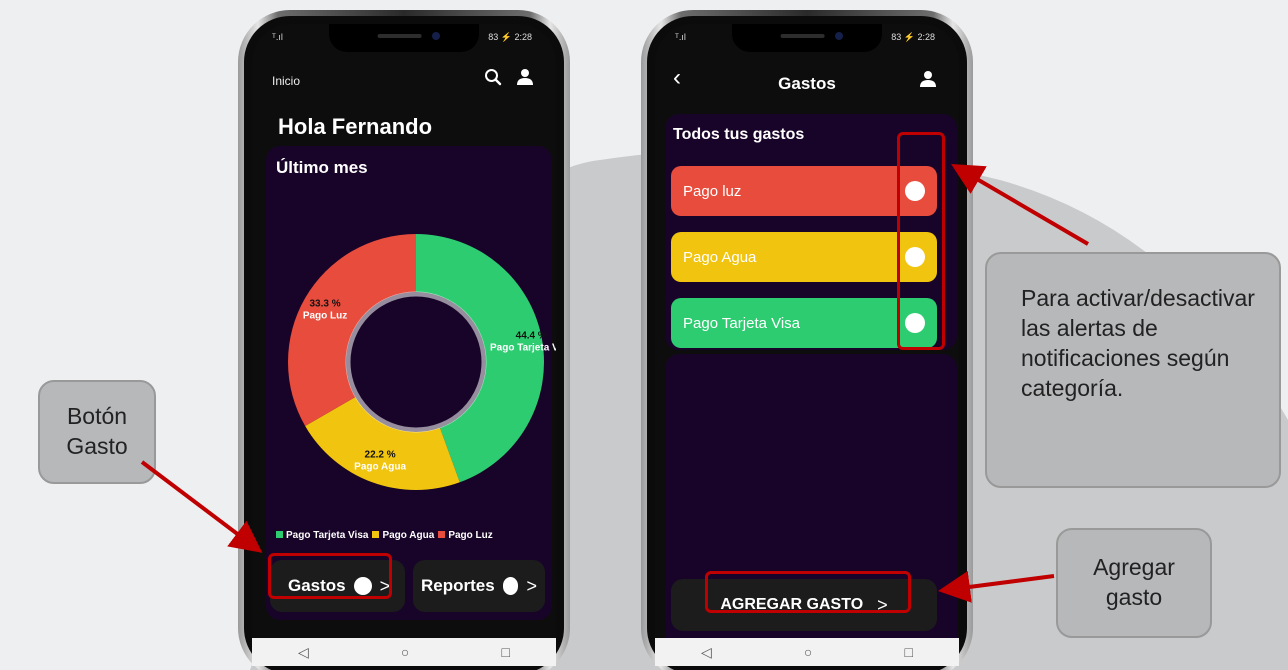  Describe the element at coordinates (712, 191) in the screenshot. I see `expense-label: Pago luz` at that location.